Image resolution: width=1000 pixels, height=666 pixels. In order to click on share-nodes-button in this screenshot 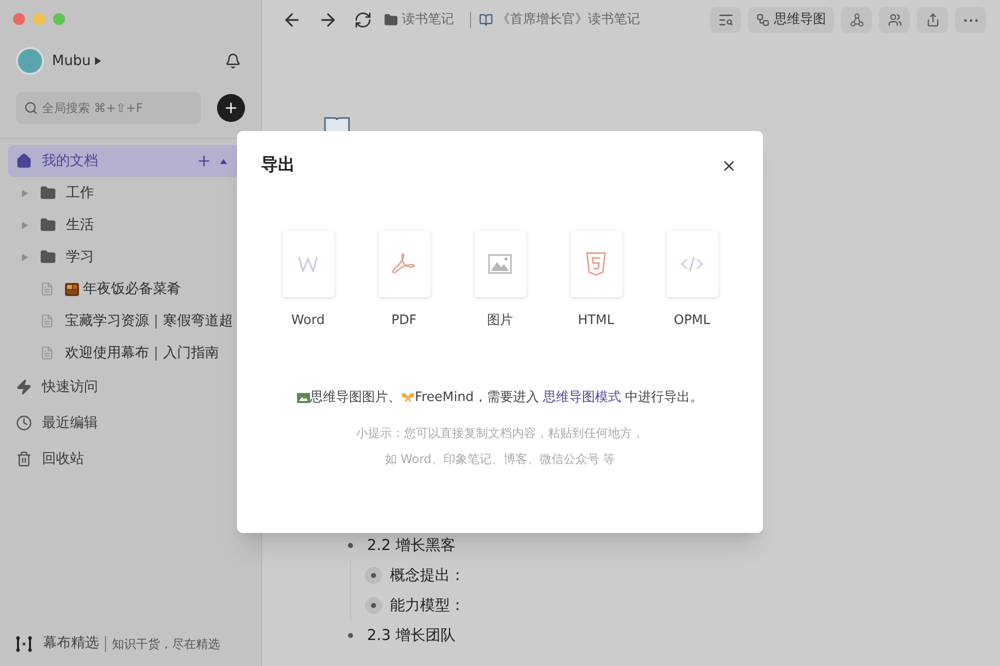, I will do `click(856, 20)`.